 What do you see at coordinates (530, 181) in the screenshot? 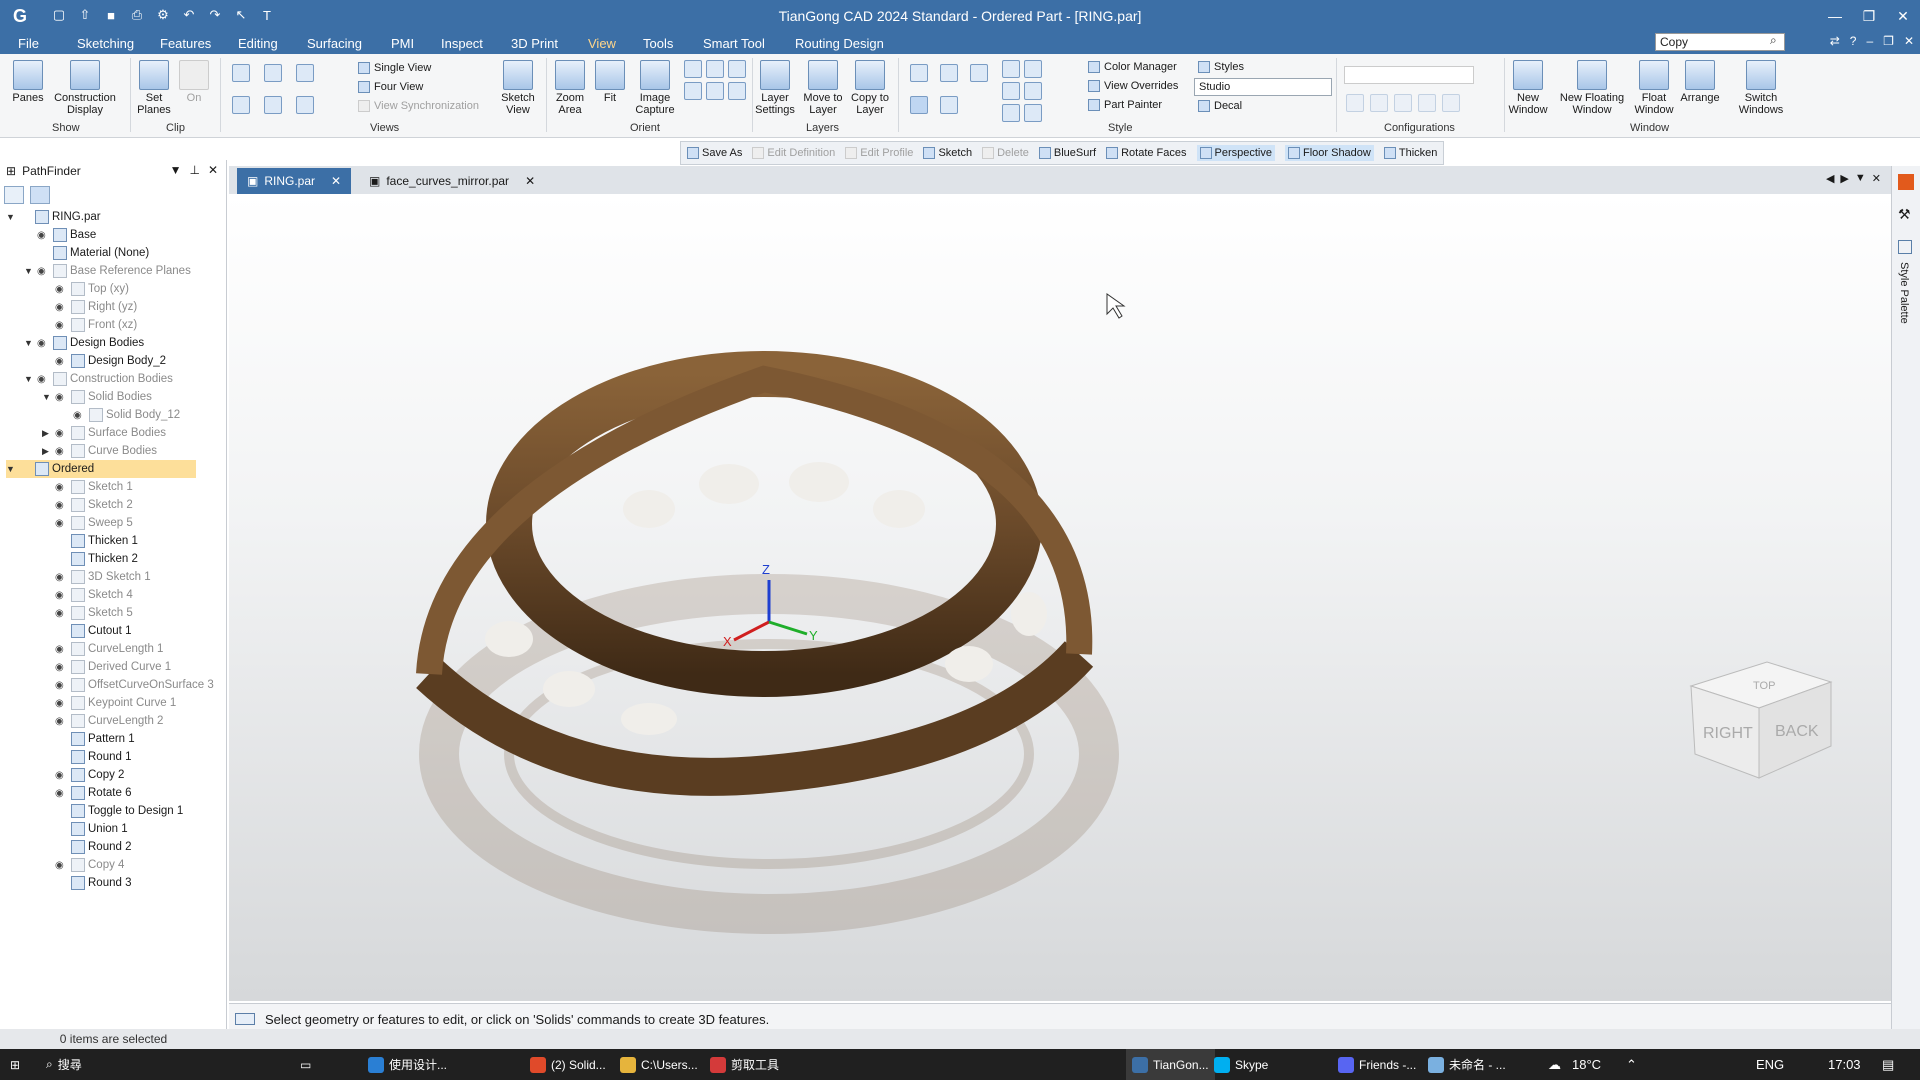
I see `tab-close-icon: ✕` at bounding box center [530, 181].